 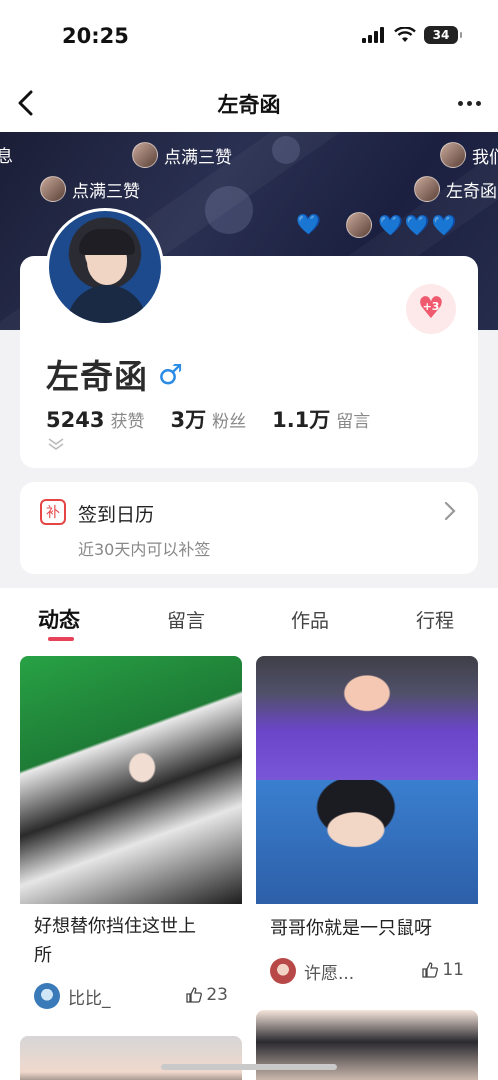 I want to click on post-caption: 好想替你挡住这世上 所, so click(x=115, y=941).